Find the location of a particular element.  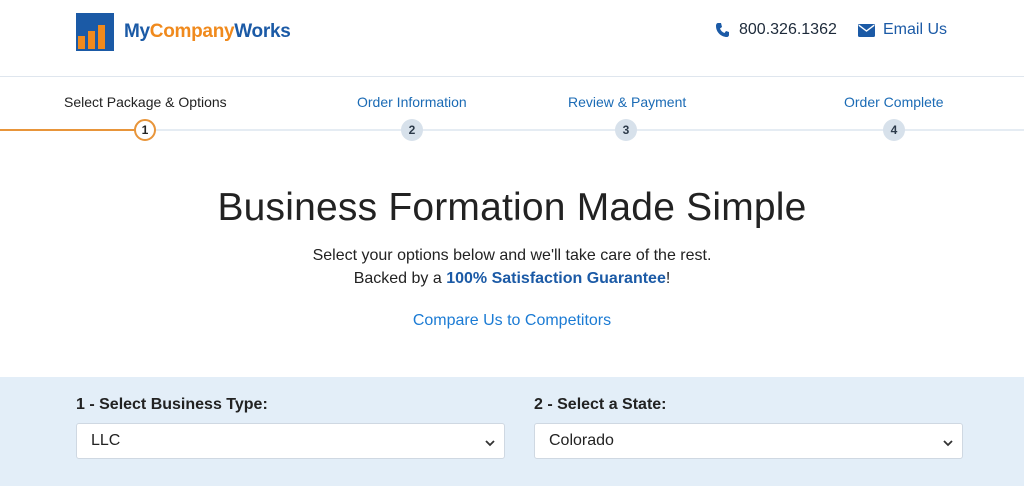

email-us-label: Email Us is located at coordinates (915, 29).